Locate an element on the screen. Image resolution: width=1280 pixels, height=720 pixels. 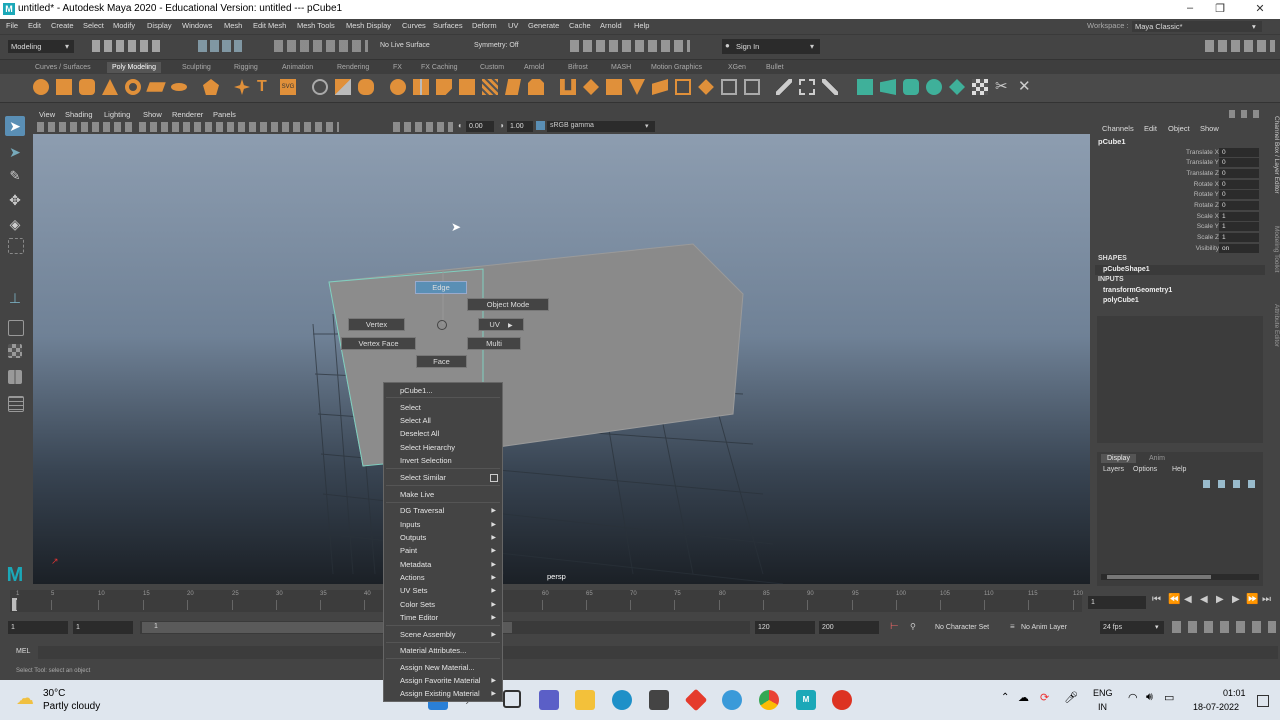
poly-sphere-icon is located at coordinates (41, 87).